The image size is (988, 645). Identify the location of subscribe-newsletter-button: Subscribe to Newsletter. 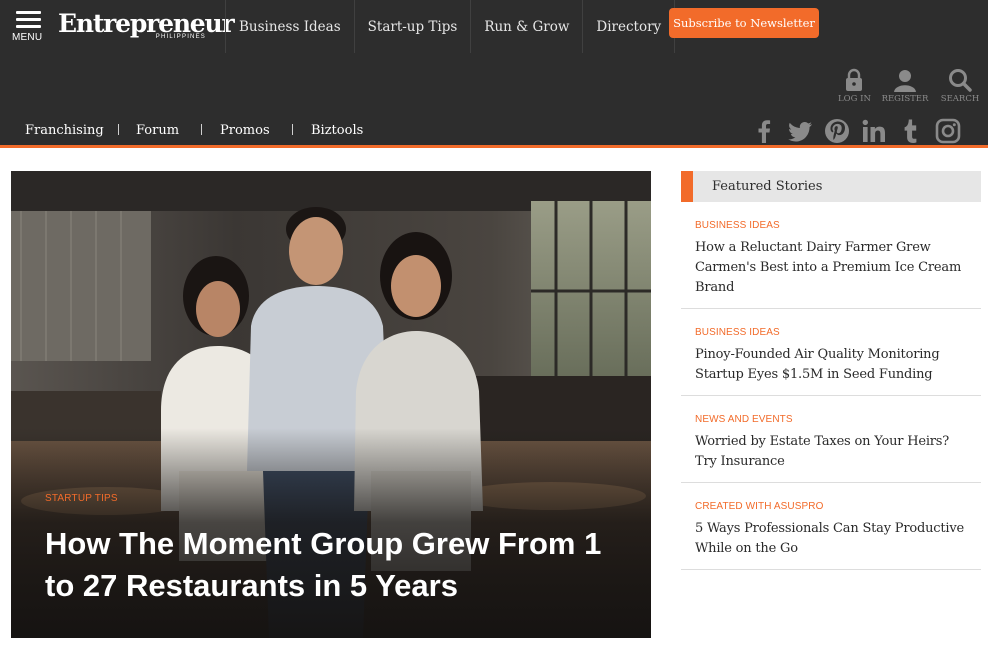
(744, 23).